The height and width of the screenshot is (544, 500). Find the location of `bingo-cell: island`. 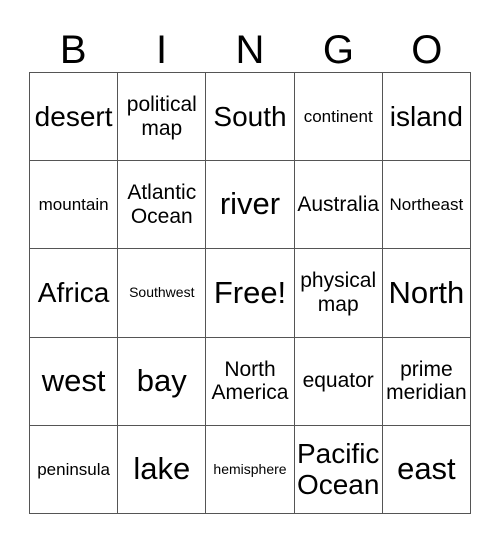

bingo-cell: island is located at coordinates (426, 117).